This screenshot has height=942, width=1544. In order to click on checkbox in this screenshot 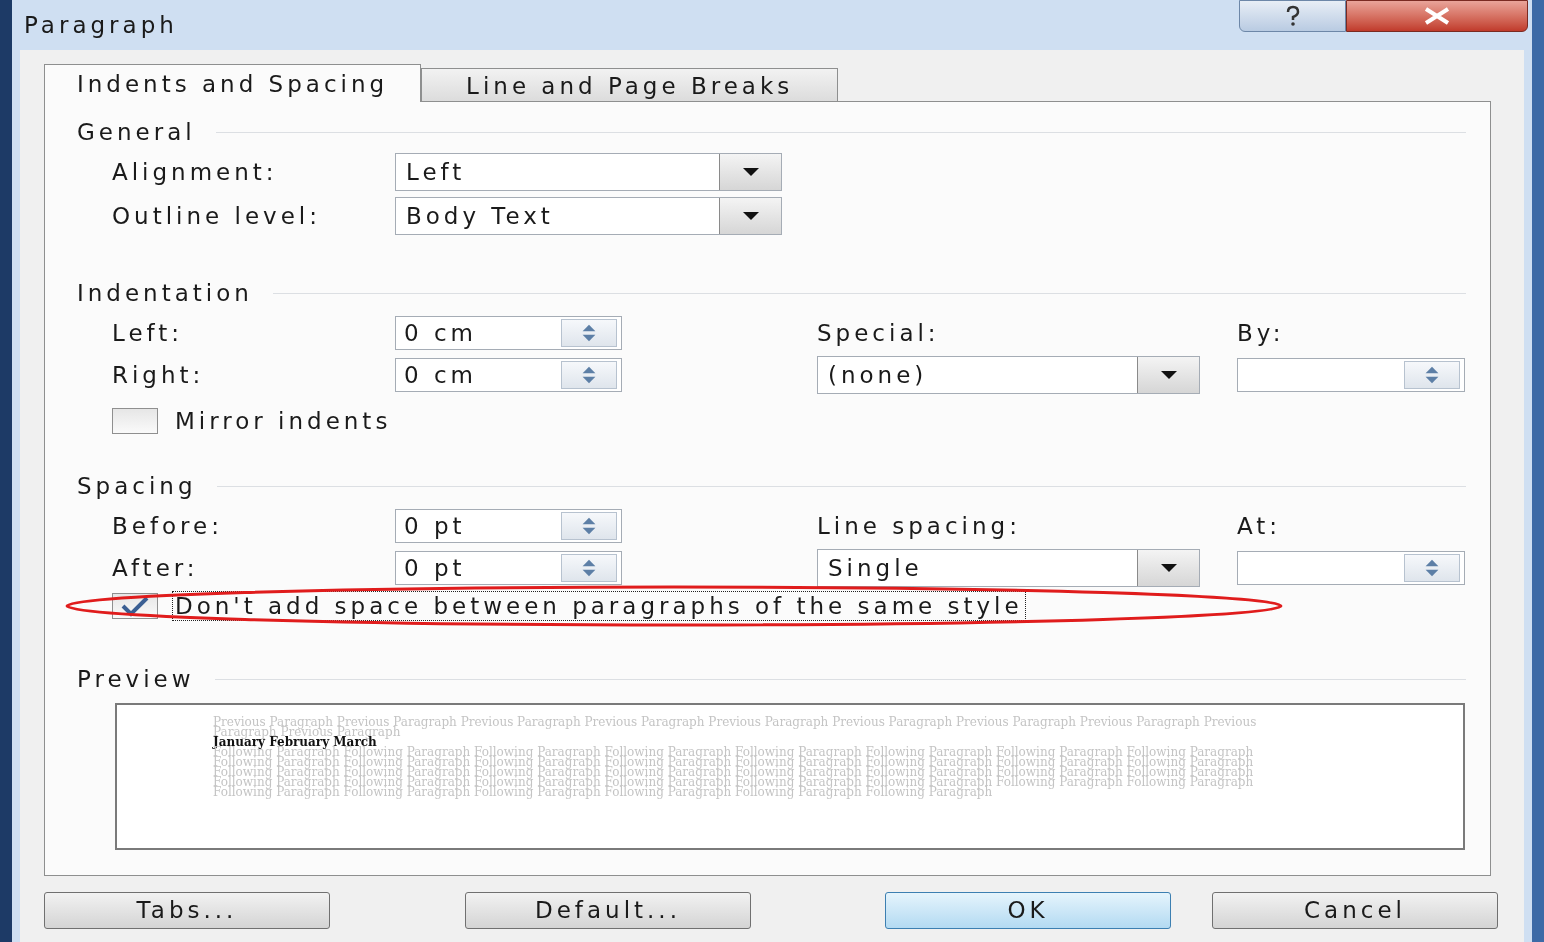, I will do `click(135, 421)`.